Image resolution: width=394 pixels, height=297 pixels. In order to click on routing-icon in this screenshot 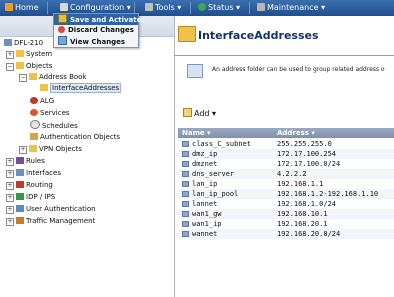, I will do `click(20, 184)`.